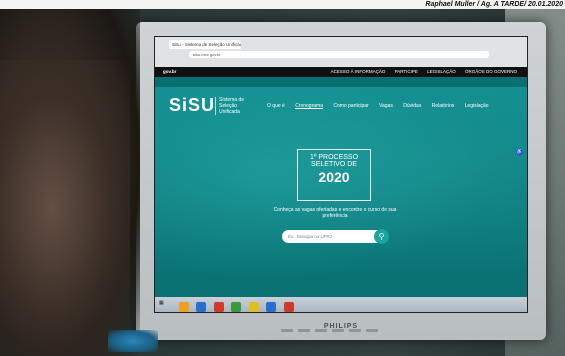 This screenshot has width=565, height=356. What do you see at coordinates (192, 105) in the screenshot?
I see `sisu-logo: SiSU` at bounding box center [192, 105].